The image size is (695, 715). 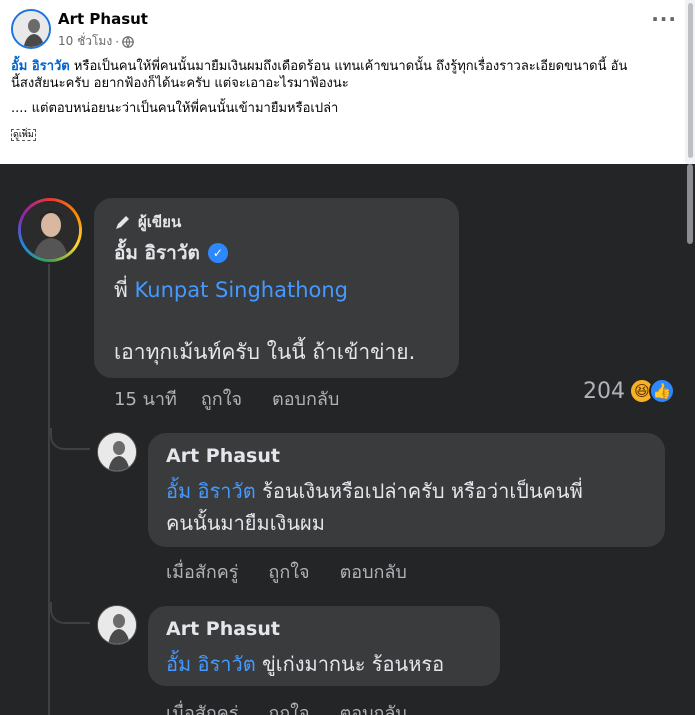 What do you see at coordinates (23, 135) in the screenshot?
I see `see-more-link: ดูเพิ่ม` at bounding box center [23, 135].